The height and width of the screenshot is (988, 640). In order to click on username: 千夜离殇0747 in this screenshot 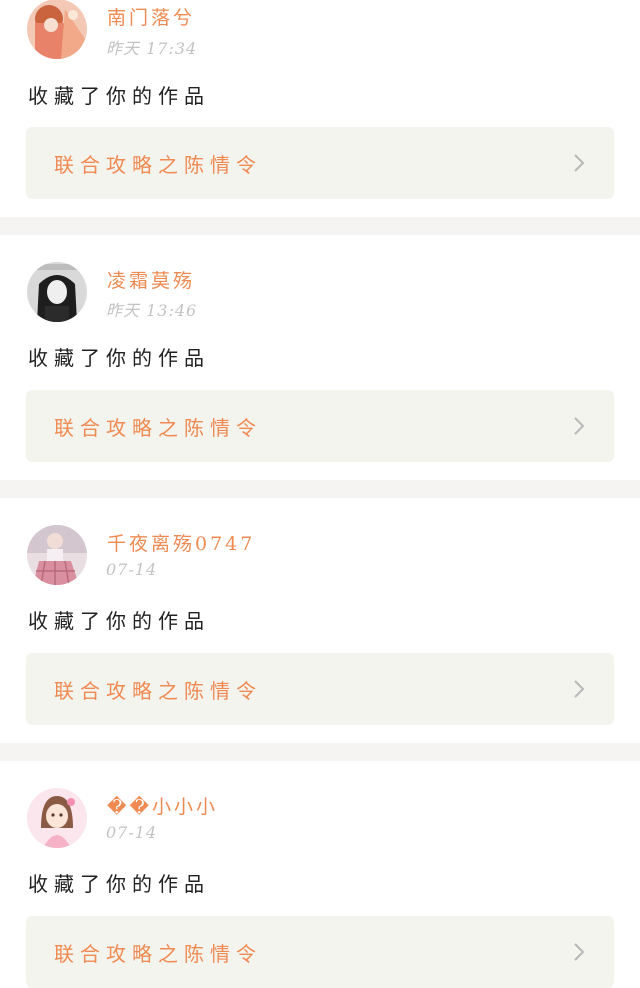, I will do `click(181, 542)`.